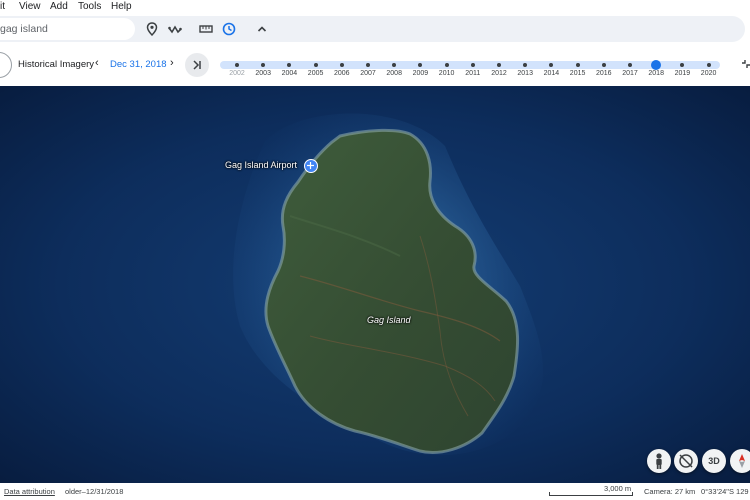  I want to click on street-view-button, so click(659, 461).